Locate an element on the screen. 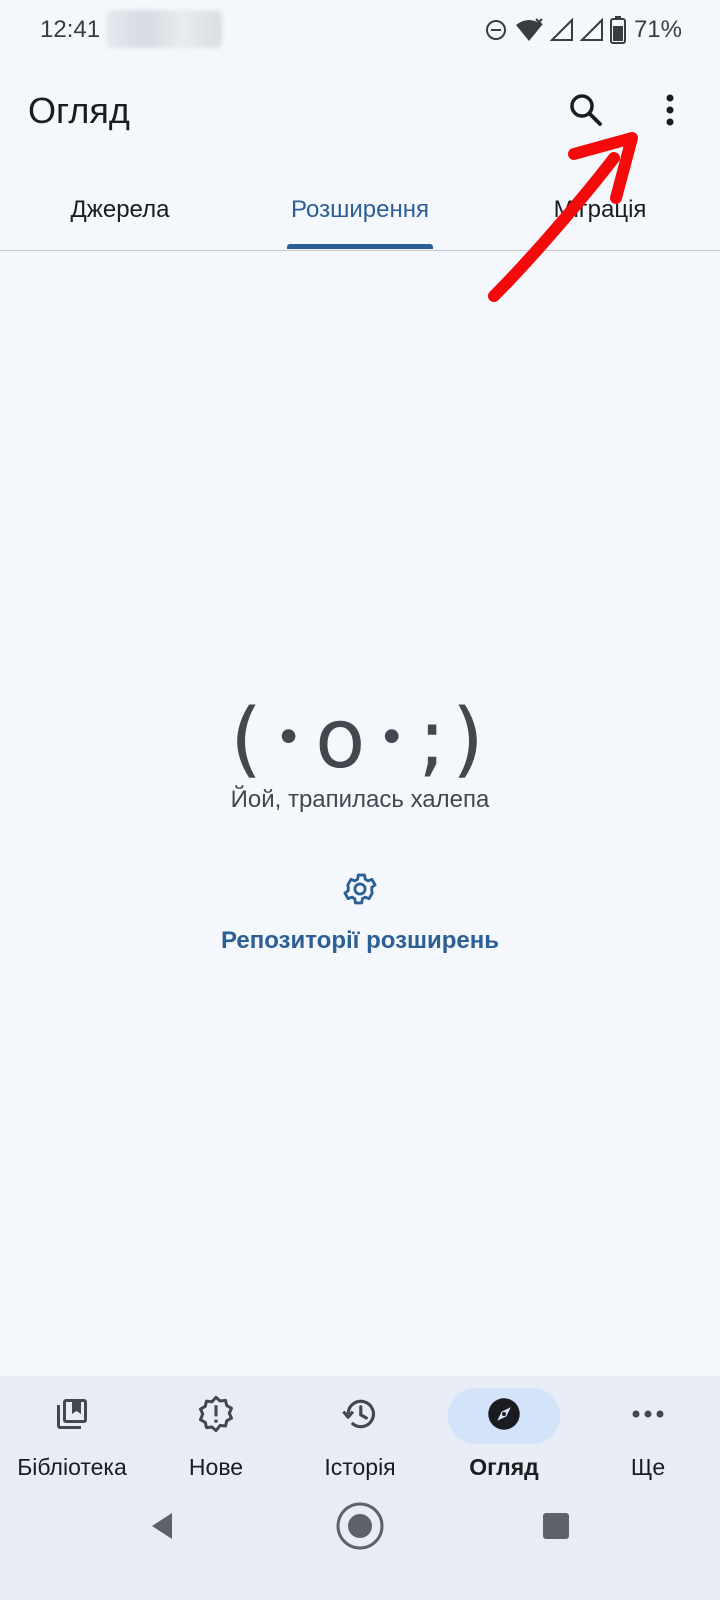 This screenshot has width=720, height=1600. system-recents-button is located at coordinates (556, 1528).